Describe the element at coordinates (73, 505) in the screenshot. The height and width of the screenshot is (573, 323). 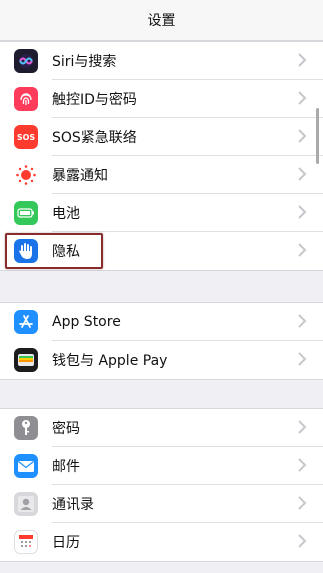
I see `settings-row-label: 通讯录` at that location.